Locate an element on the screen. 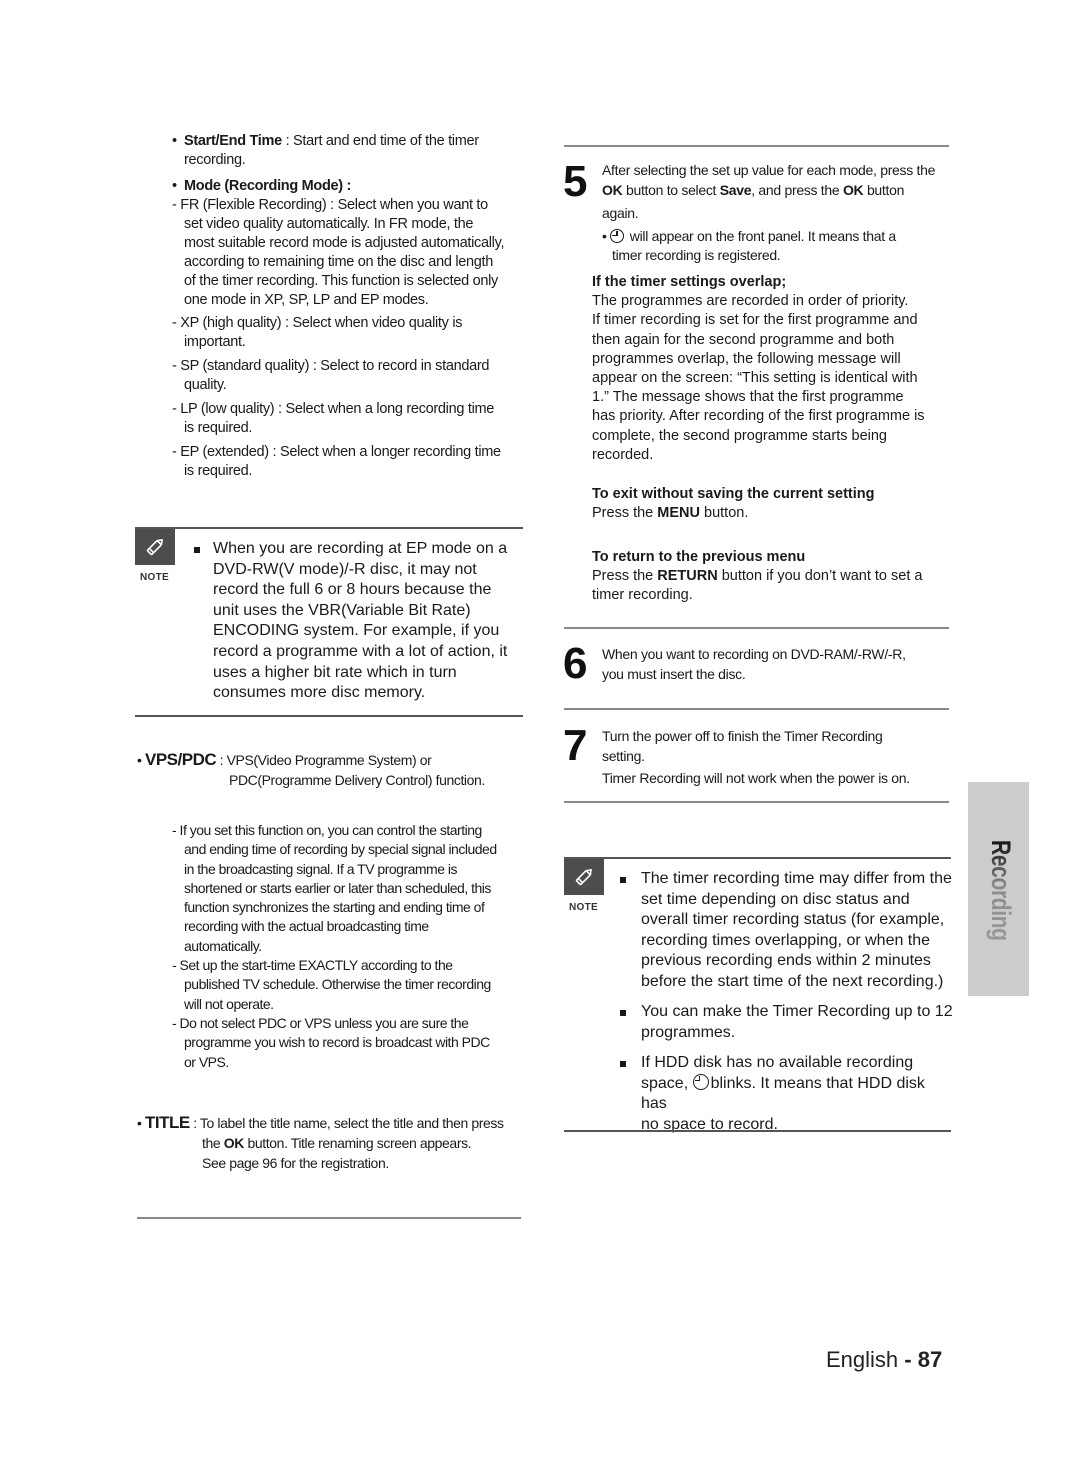  mode-heading: • Mode (Recording Mode) : is located at coordinates (262, 186).